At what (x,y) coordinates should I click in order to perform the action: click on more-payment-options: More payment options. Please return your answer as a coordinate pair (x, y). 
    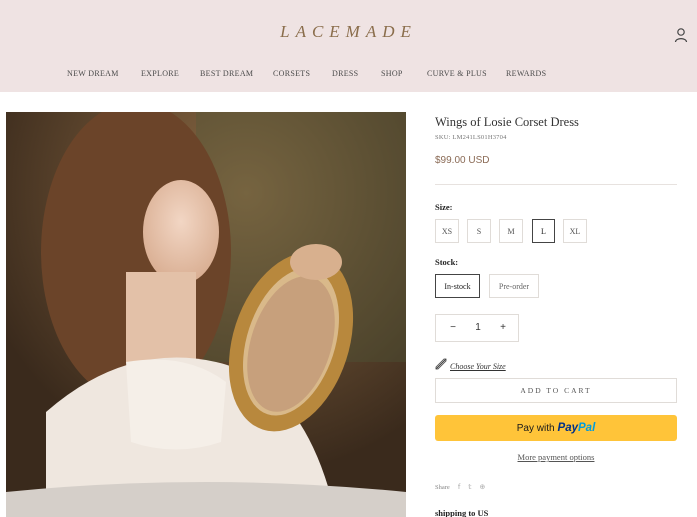
    Looking at the image, I should click on (556, 457).